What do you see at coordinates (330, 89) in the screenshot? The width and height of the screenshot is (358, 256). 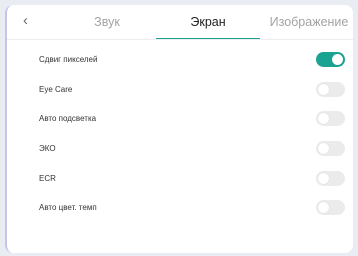 I see `eye-care-toggle` at bounding box center [330, 89].